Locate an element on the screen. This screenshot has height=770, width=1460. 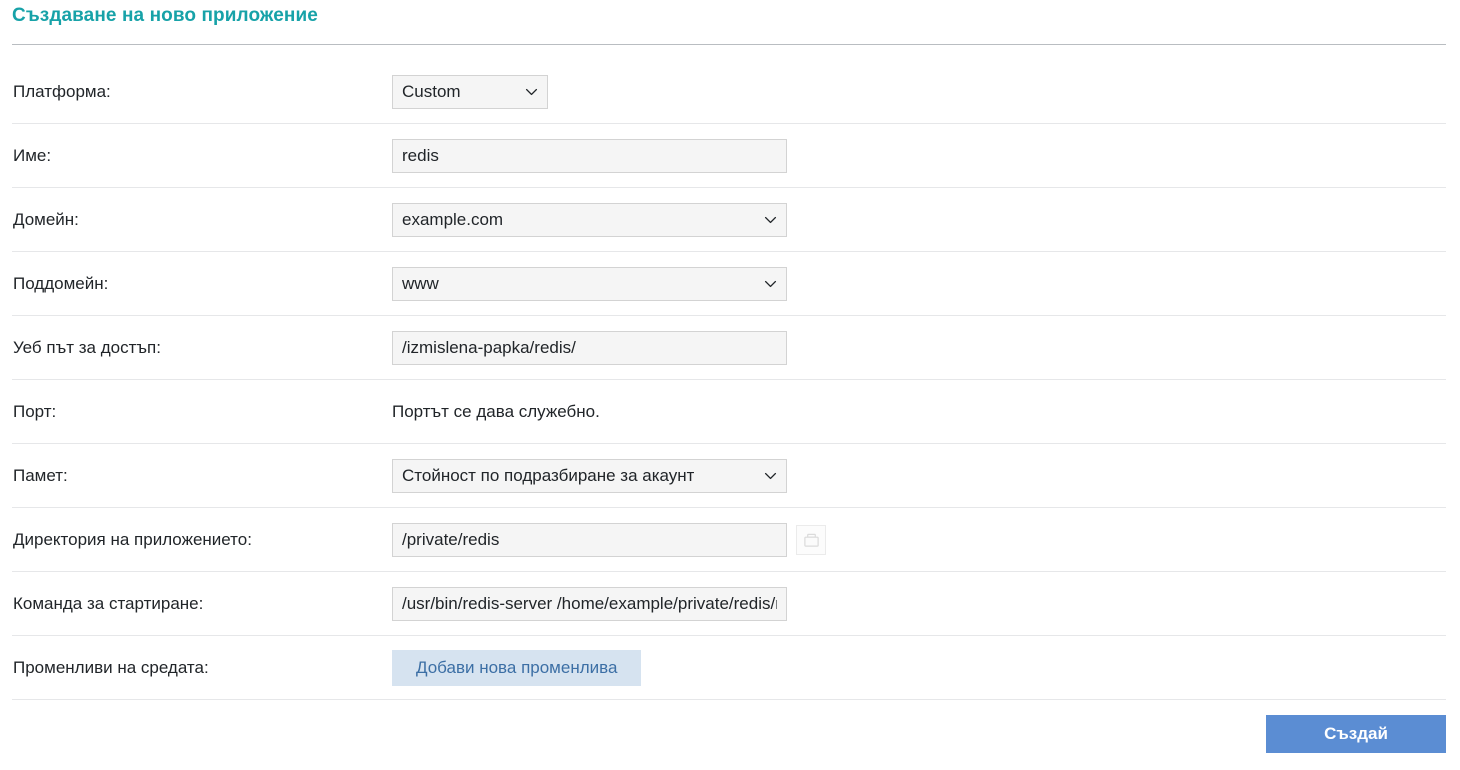
domain-select-value: example.com is located at coordinates (453, 219).